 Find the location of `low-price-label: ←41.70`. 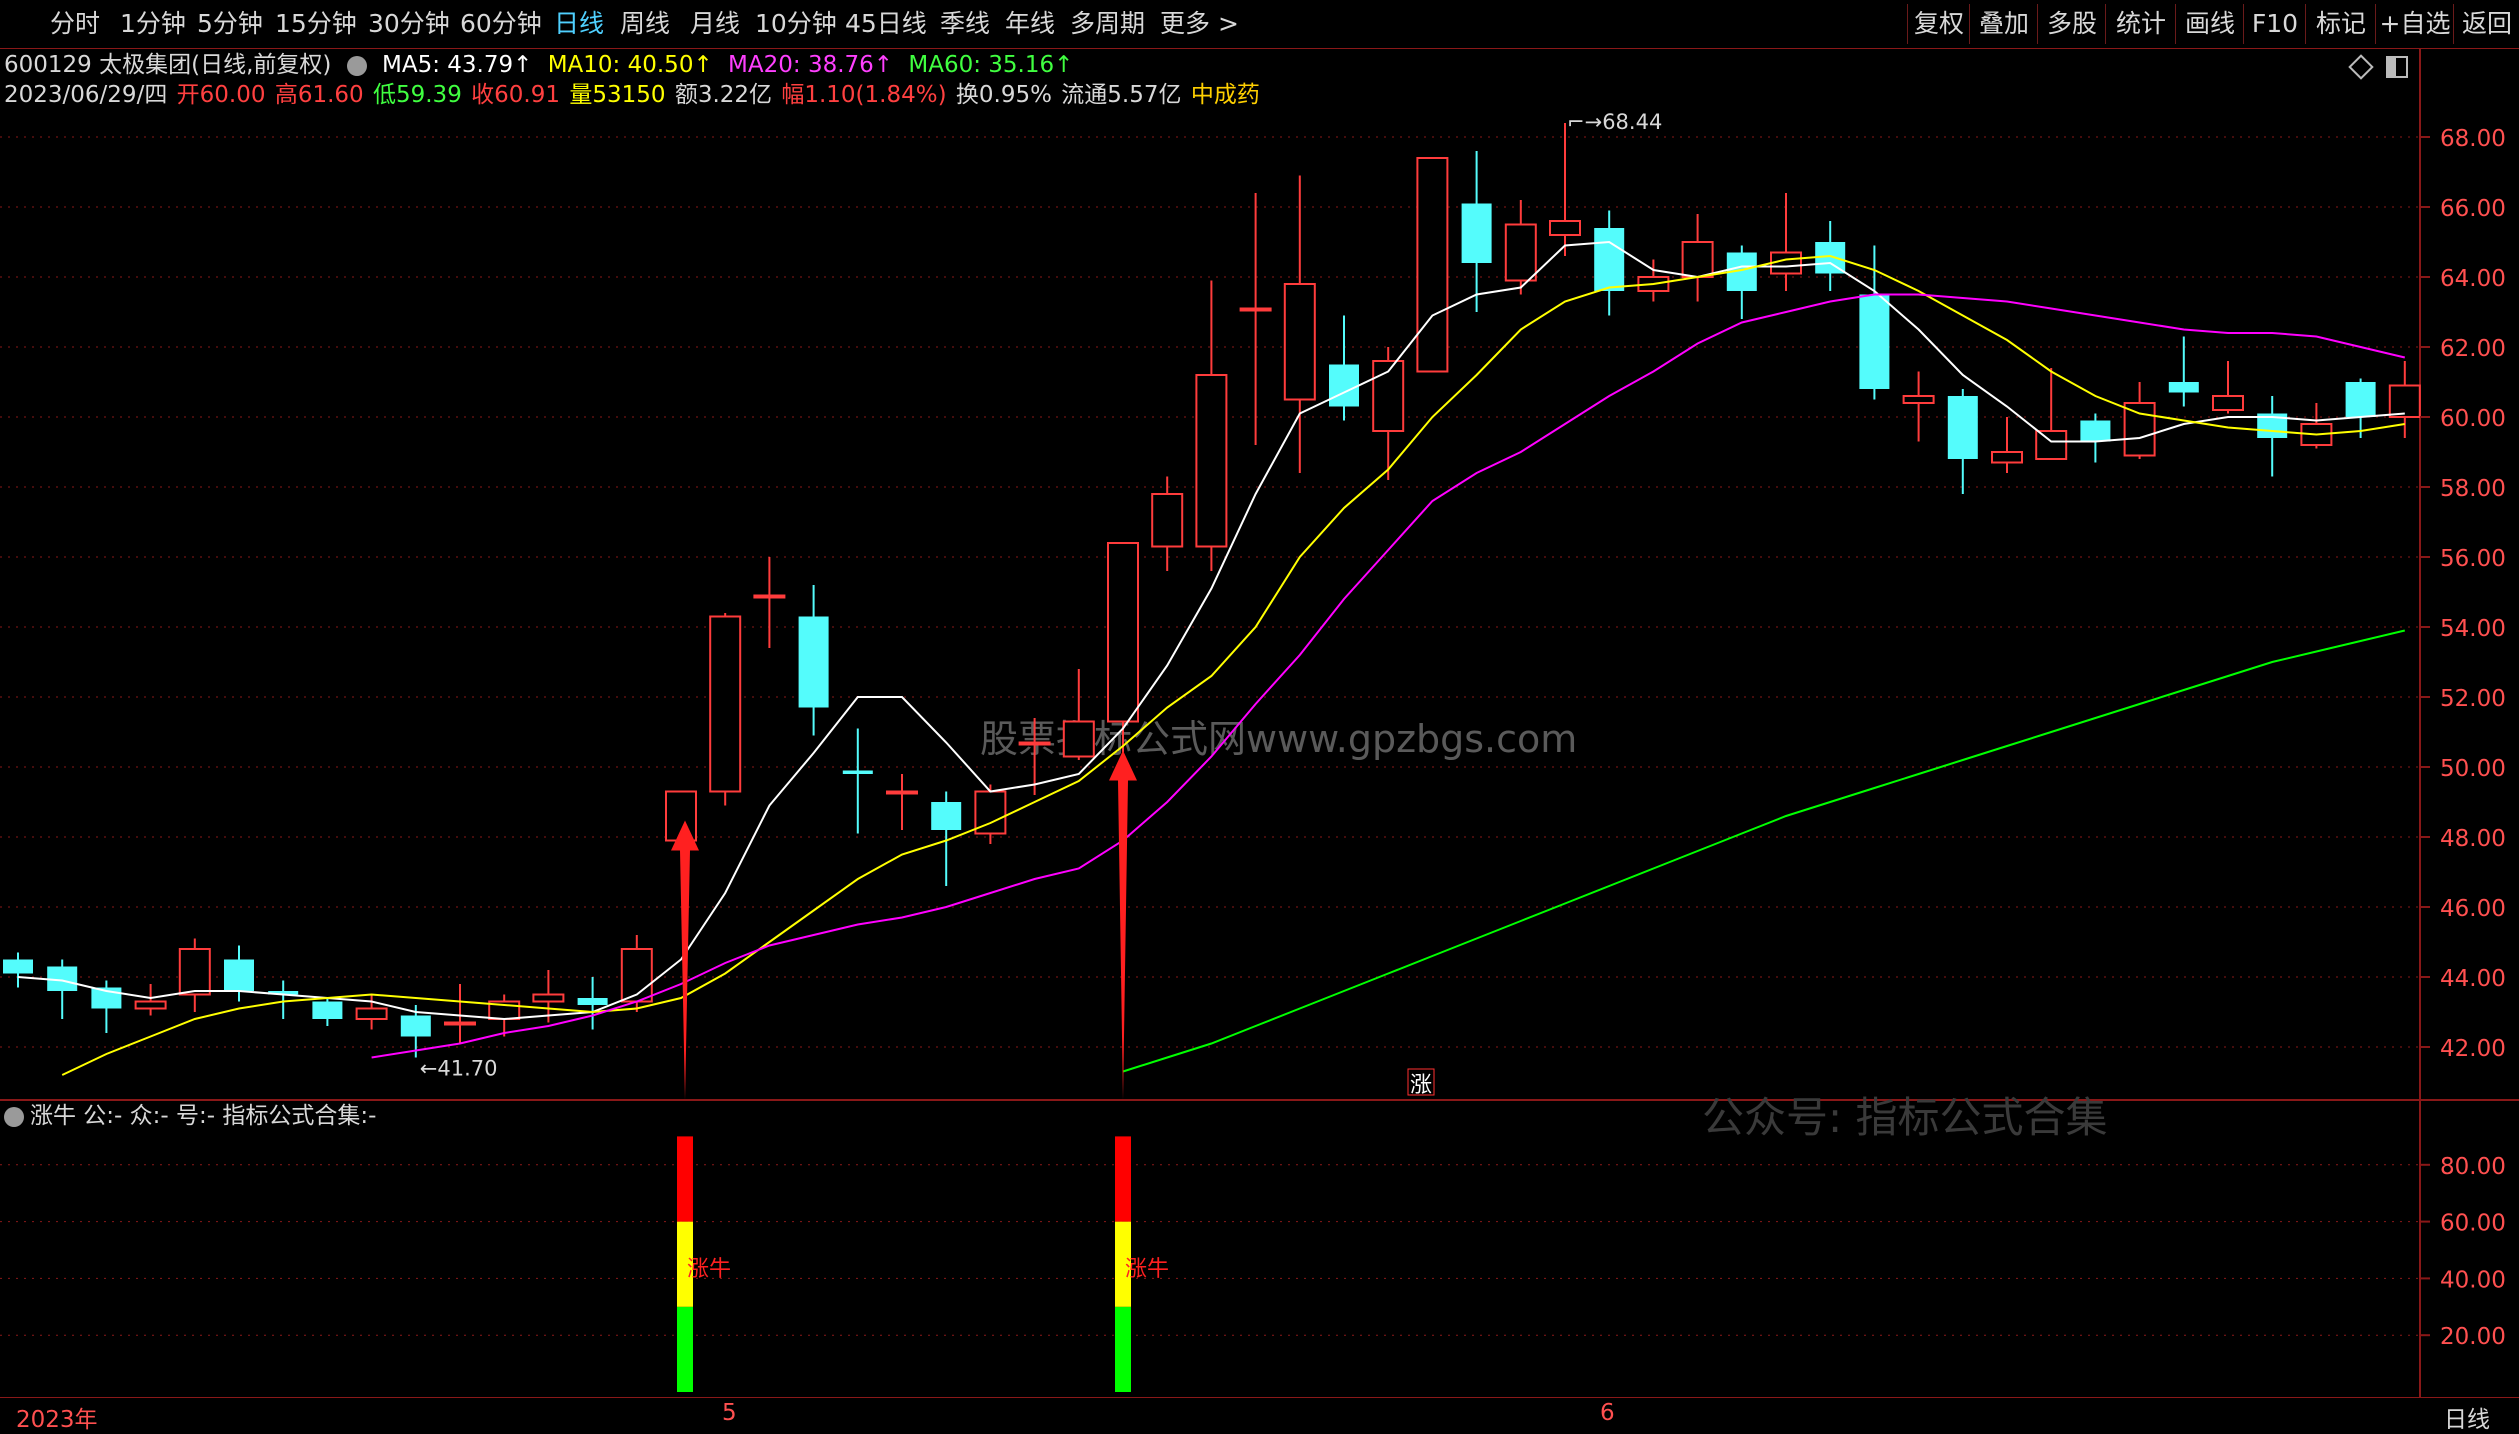

low-price-label: ←41.70 is located at coordinates (459, 1069).